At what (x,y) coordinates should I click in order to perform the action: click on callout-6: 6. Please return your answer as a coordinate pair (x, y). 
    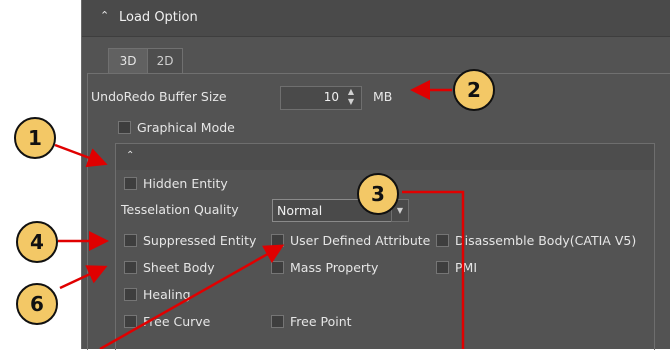
    Looking at the image, I should click on (37, 304).